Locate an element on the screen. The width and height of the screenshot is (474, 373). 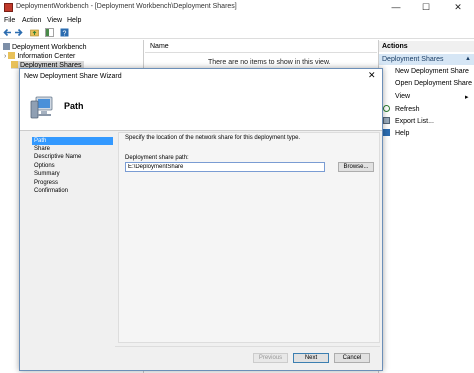
action-open-deployment-share: Open Deployment Share is located at coordinates (433, 83).